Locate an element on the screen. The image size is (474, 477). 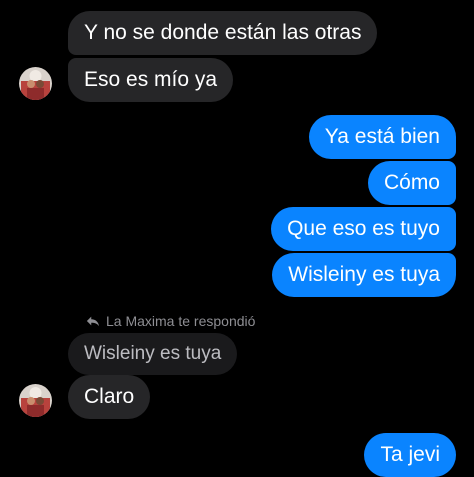
outgoing-message-bubble: Ya está bien is located at coordinates (382, 137).